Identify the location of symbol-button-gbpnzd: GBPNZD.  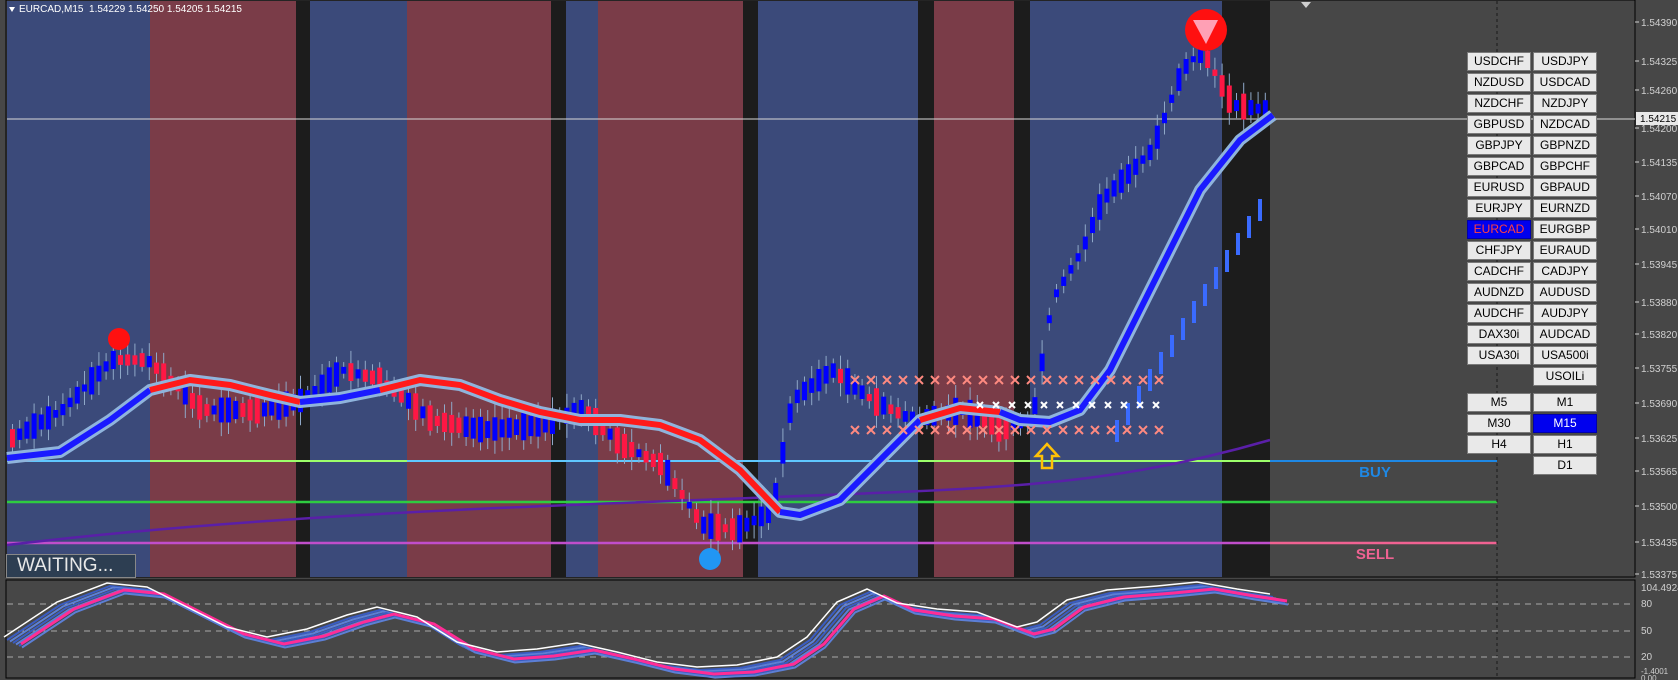
(1565, 145).